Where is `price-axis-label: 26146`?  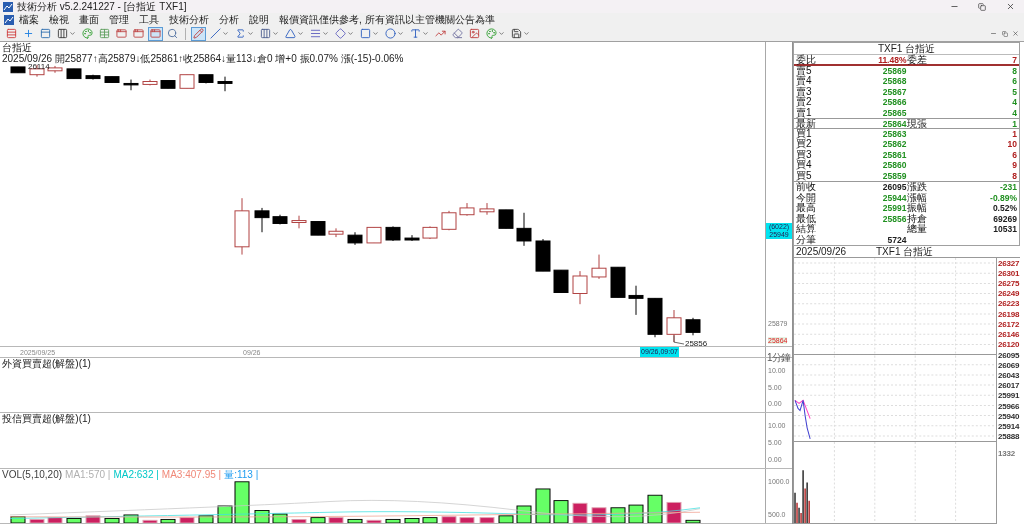
price-axis-label: 26146 is located at coordinates (1009, 335).